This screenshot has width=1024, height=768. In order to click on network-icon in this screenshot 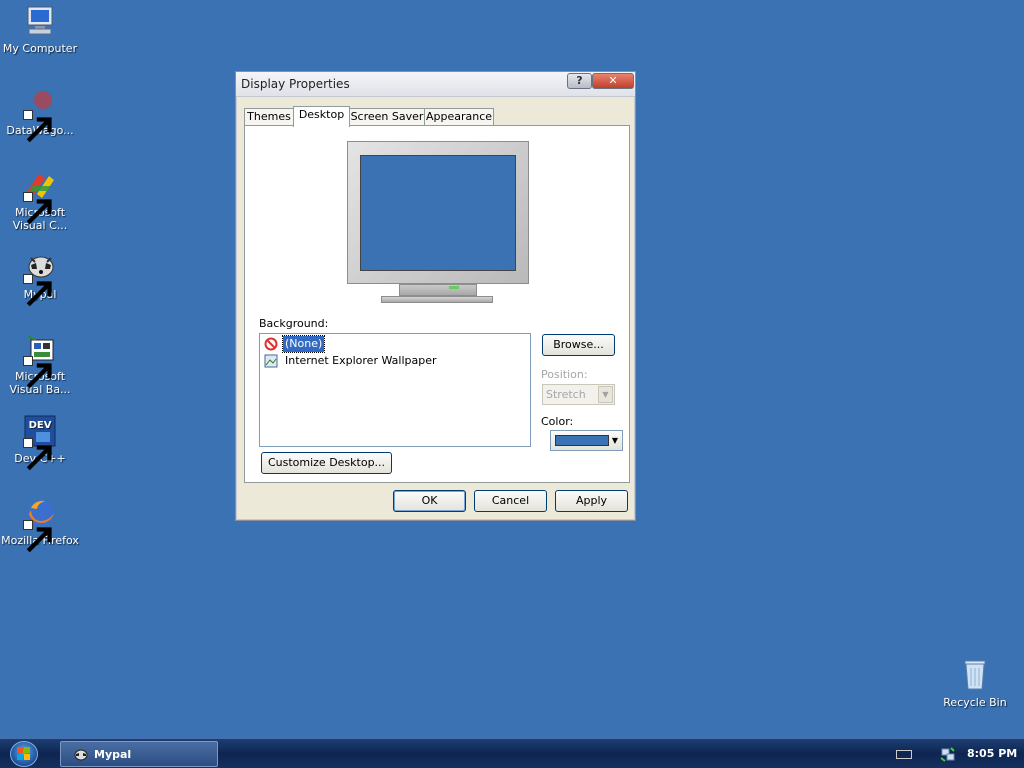, I will do `click(948, 754)`.